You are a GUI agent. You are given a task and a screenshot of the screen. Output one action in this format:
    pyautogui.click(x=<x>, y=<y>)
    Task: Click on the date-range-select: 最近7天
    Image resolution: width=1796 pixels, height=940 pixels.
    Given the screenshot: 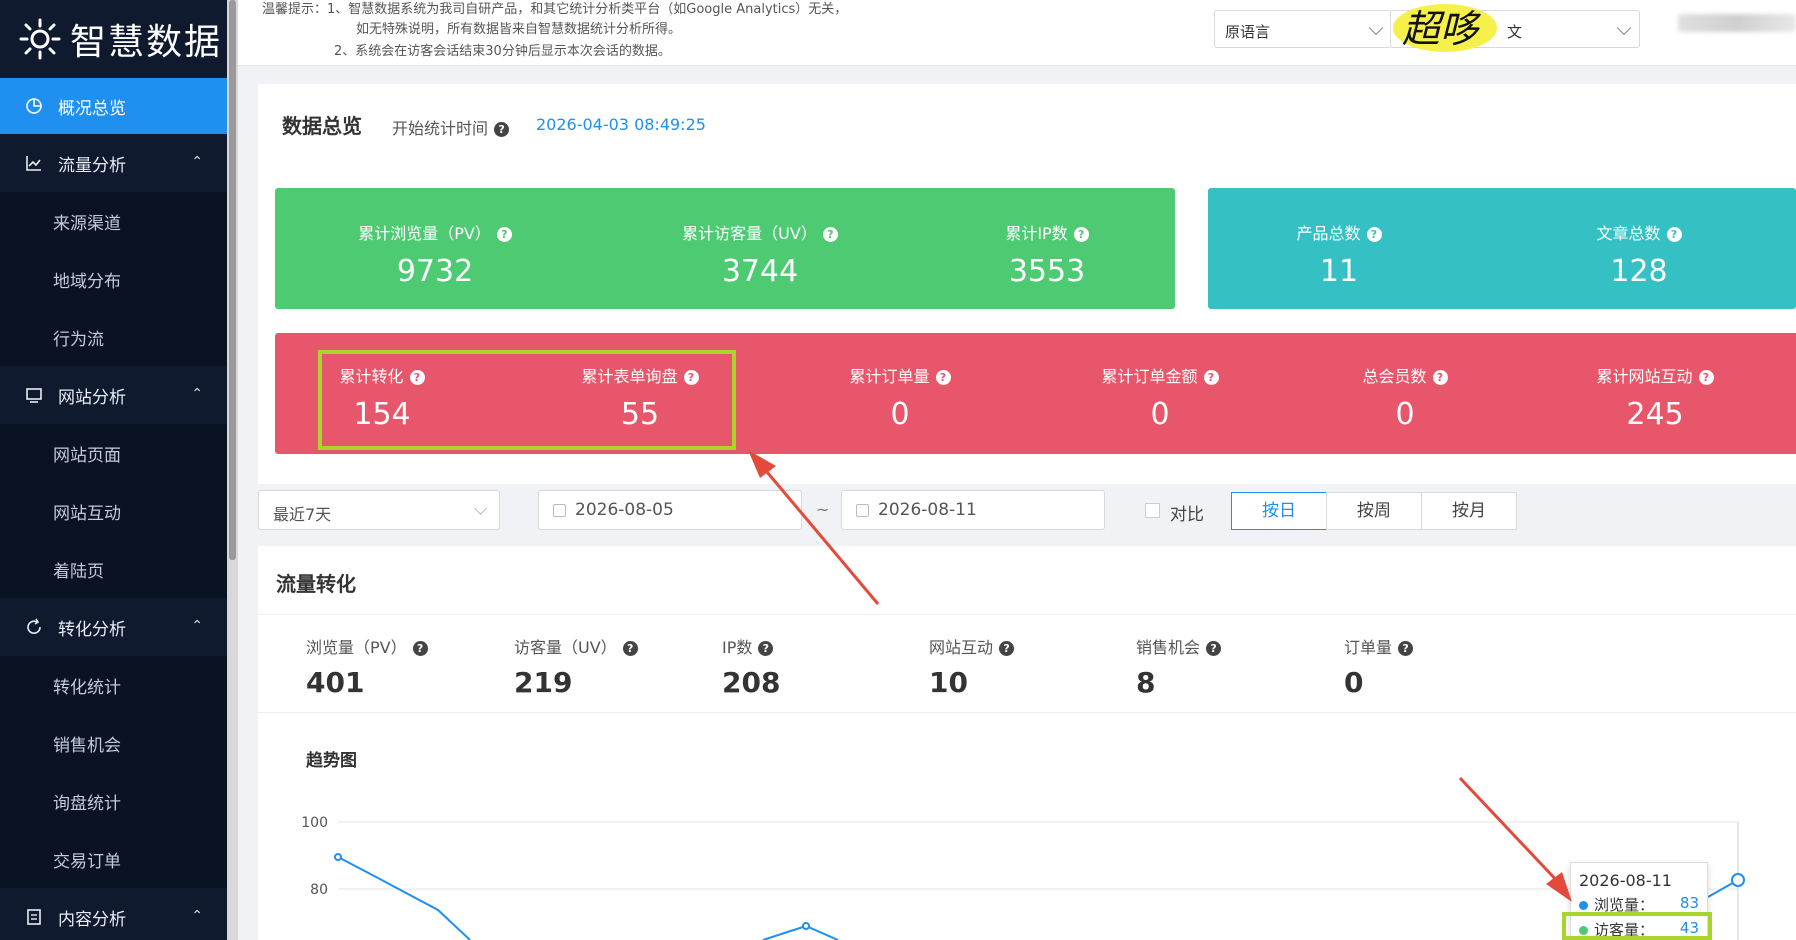 What is the action you would take?
    pyautogui.click(x=379, y=510)
    